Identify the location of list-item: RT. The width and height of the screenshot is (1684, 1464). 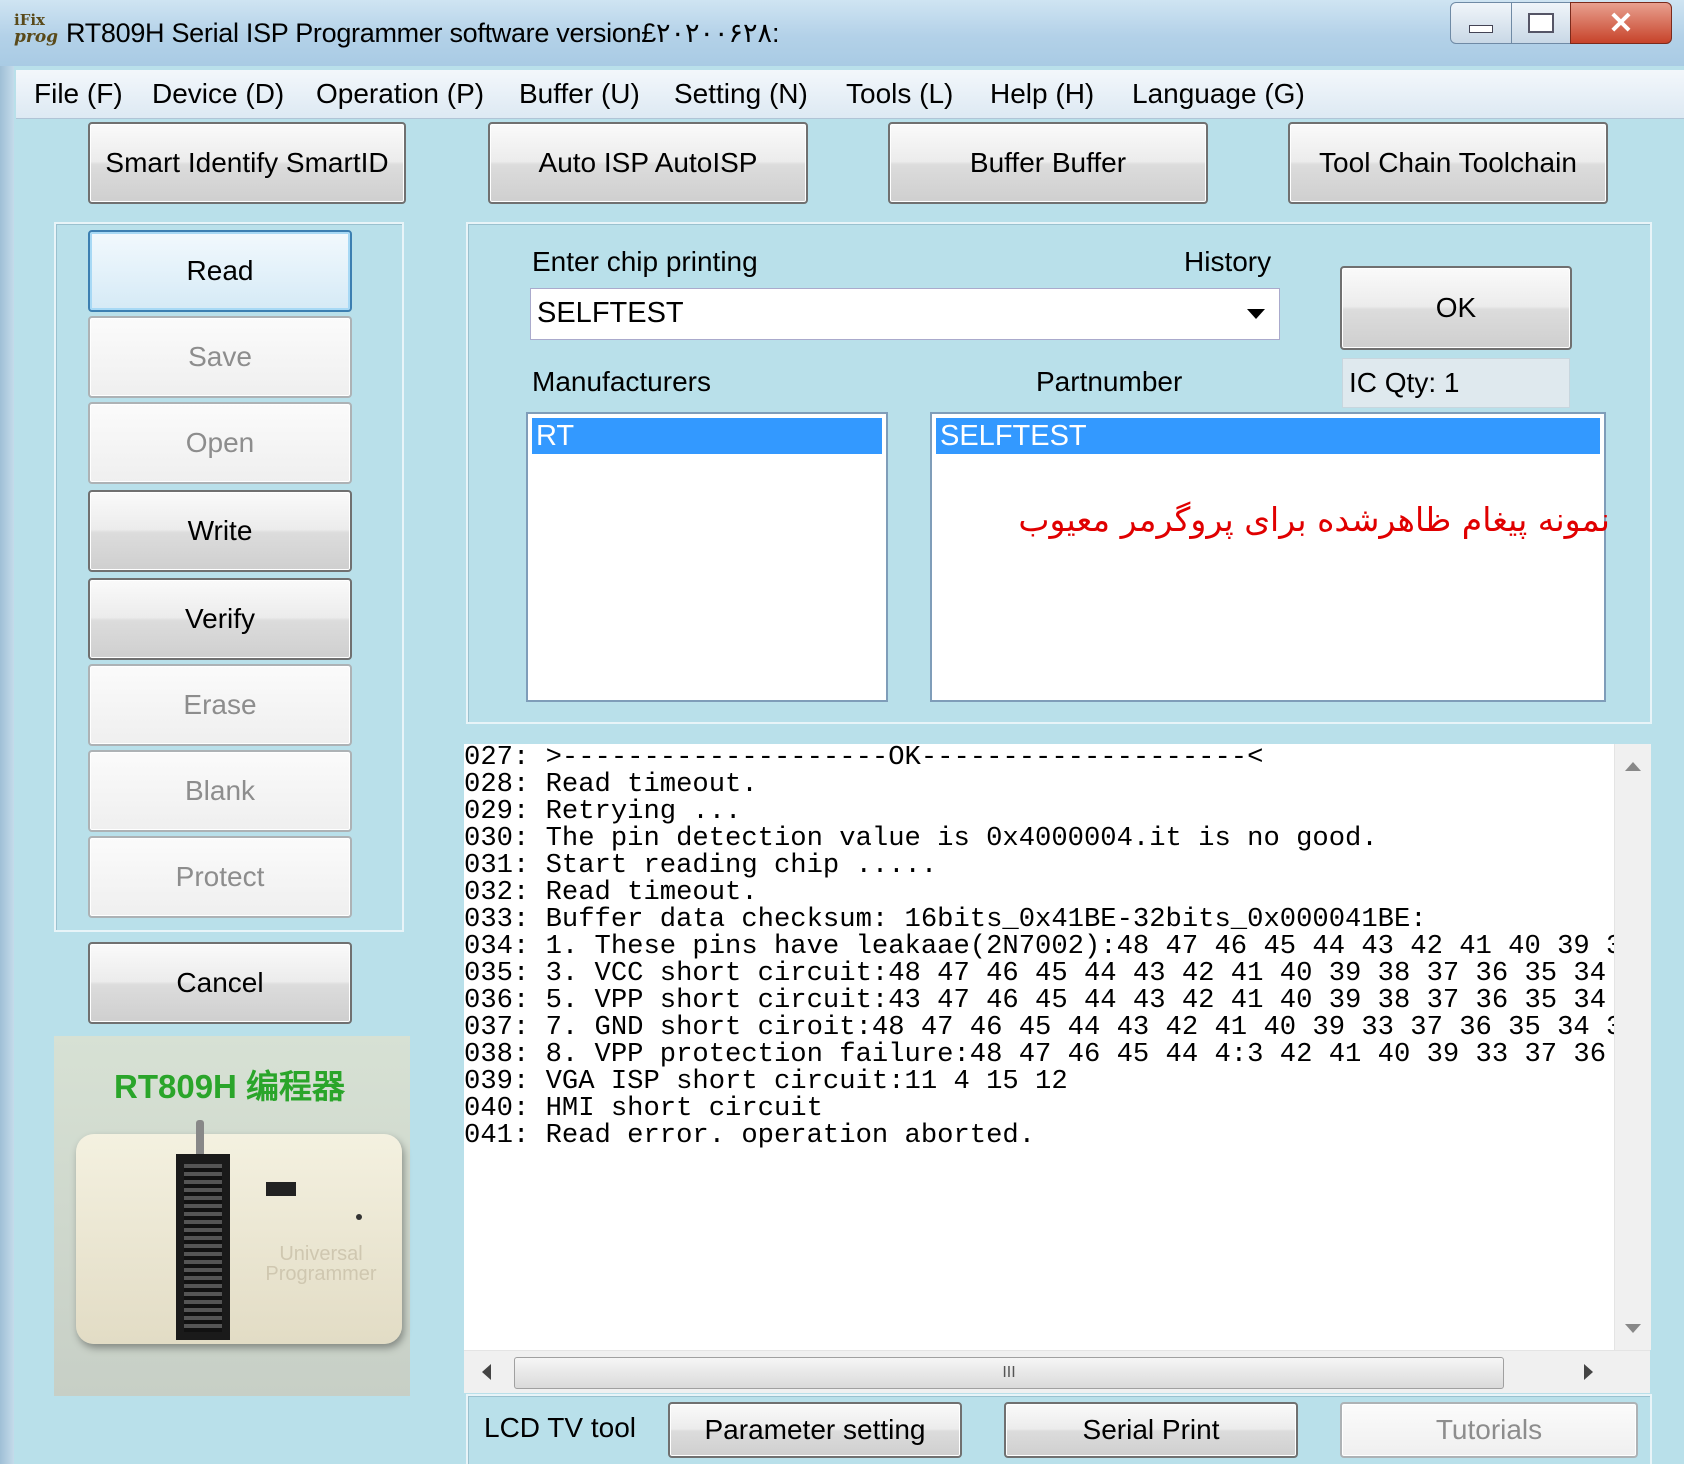
(707, 436).